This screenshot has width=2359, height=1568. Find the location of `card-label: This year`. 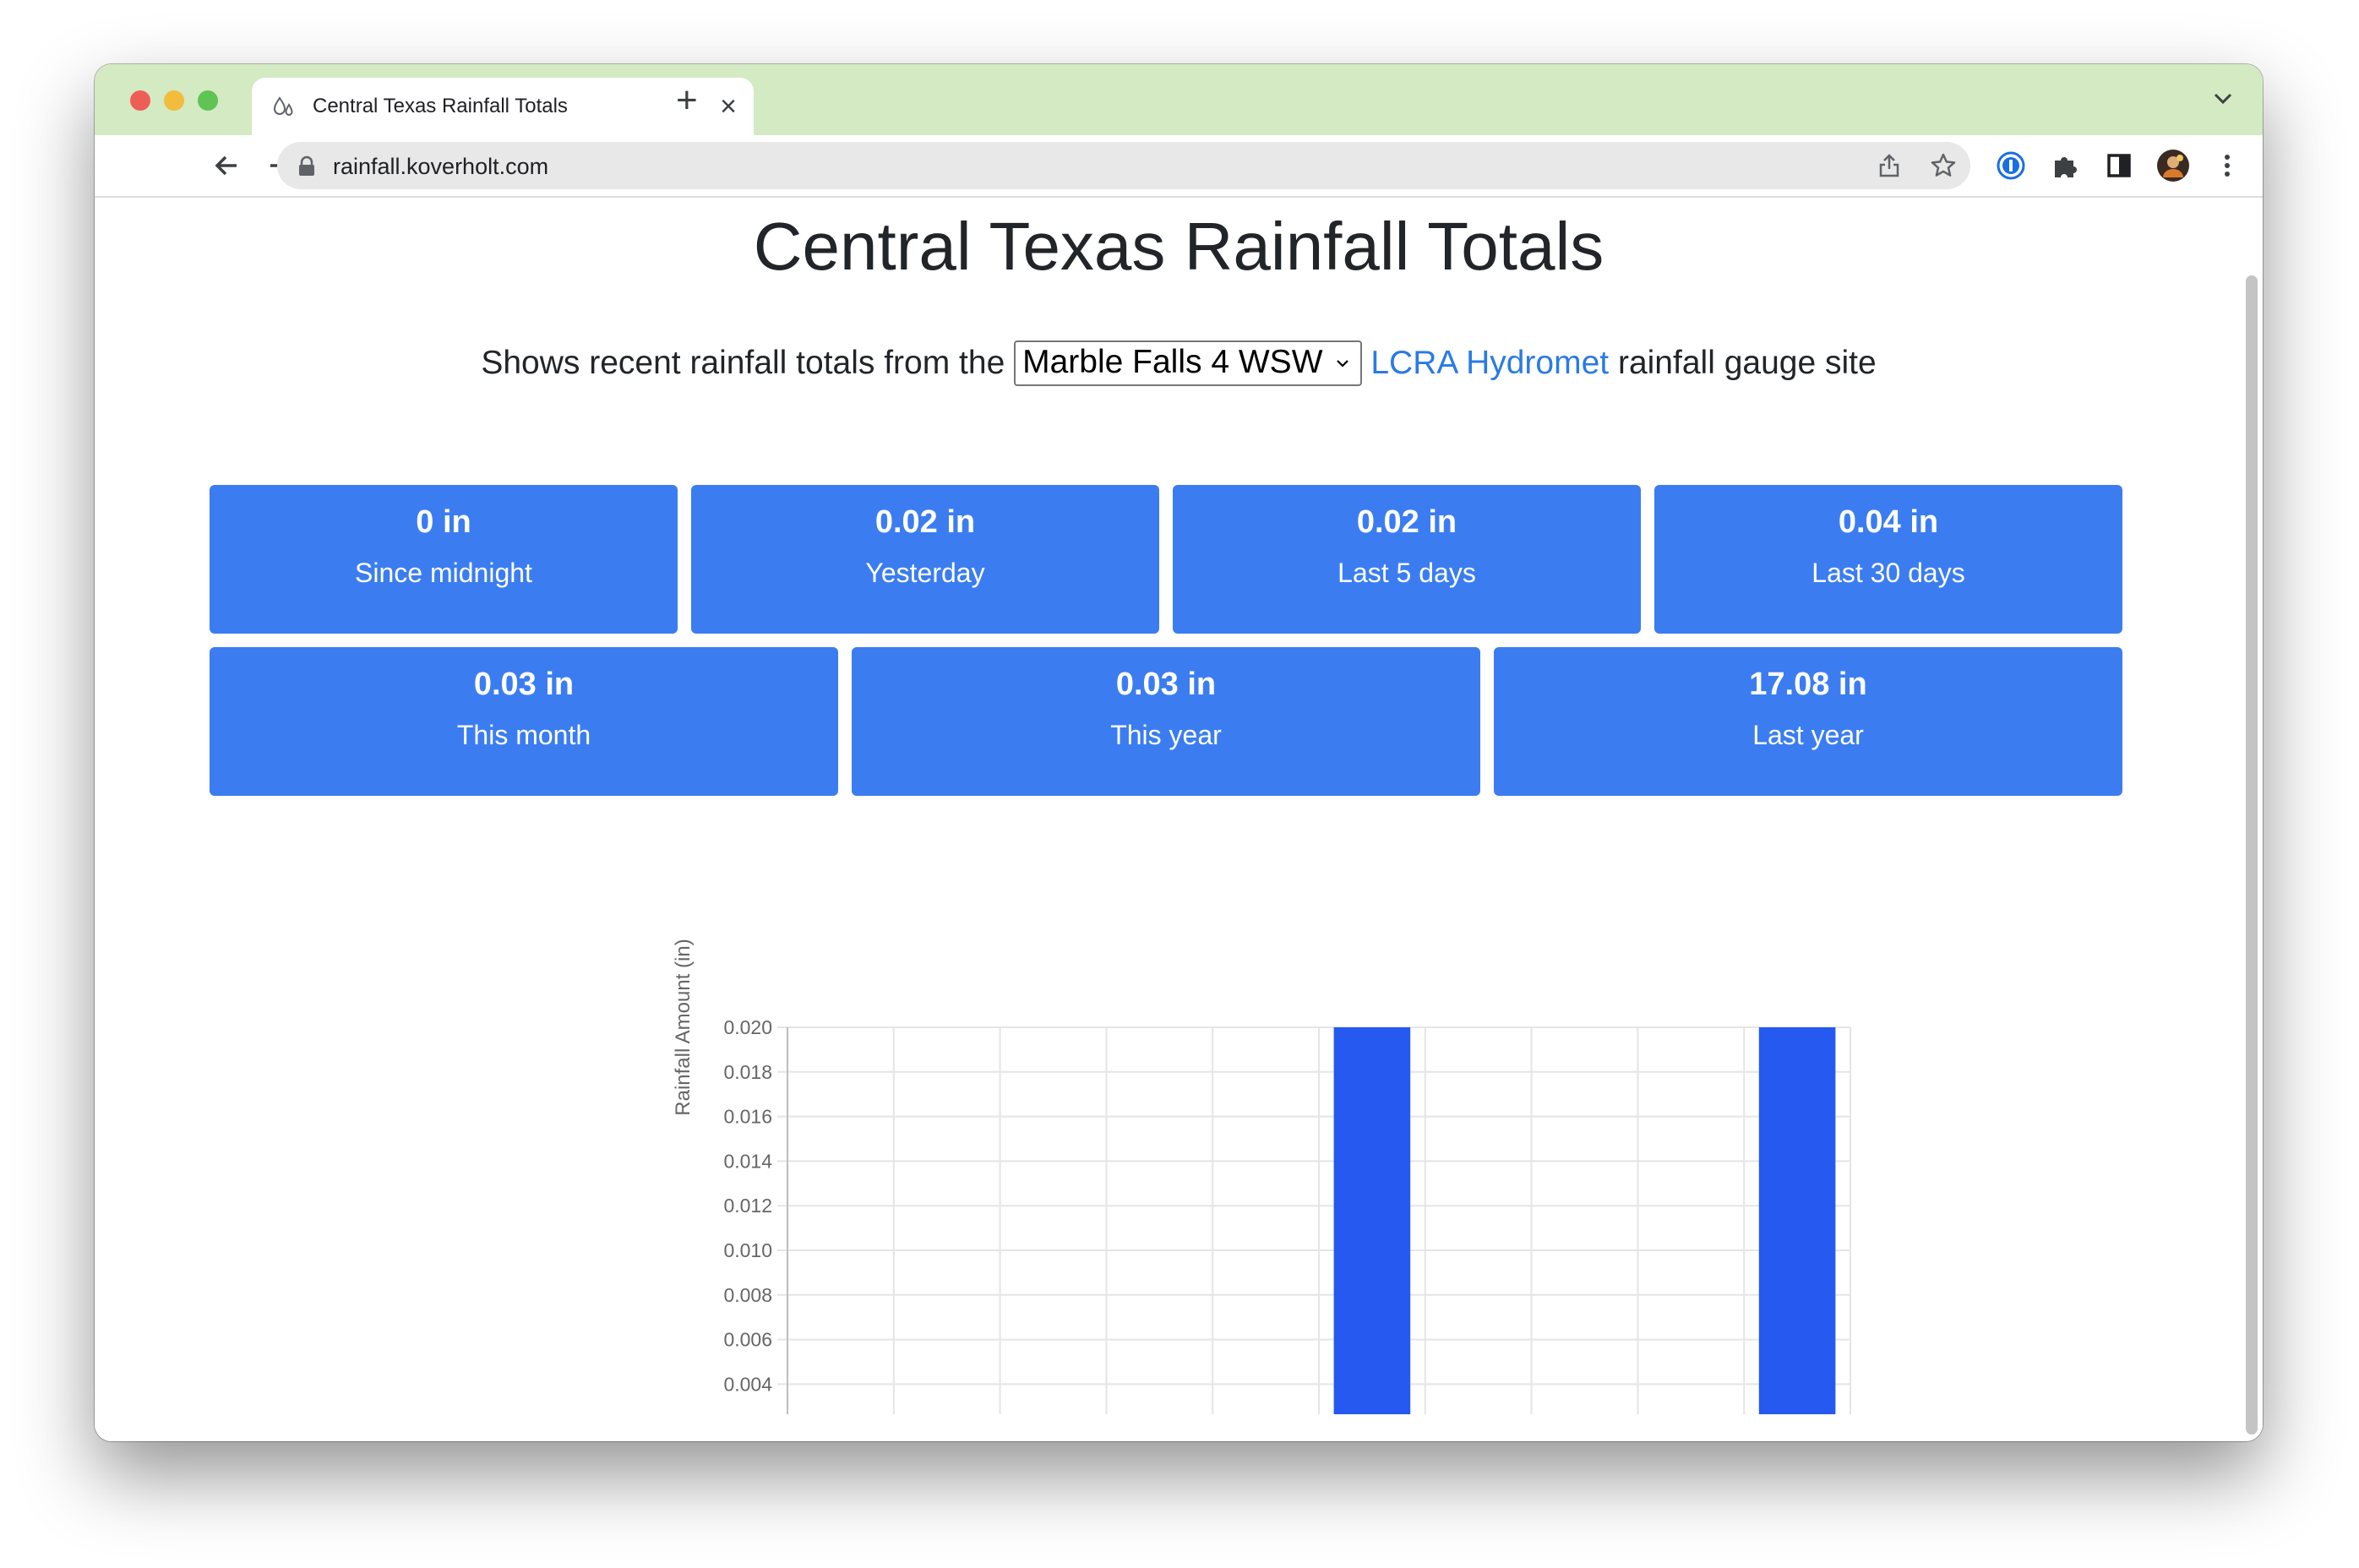

card-label: This year is located at coordinates (1166, 735).